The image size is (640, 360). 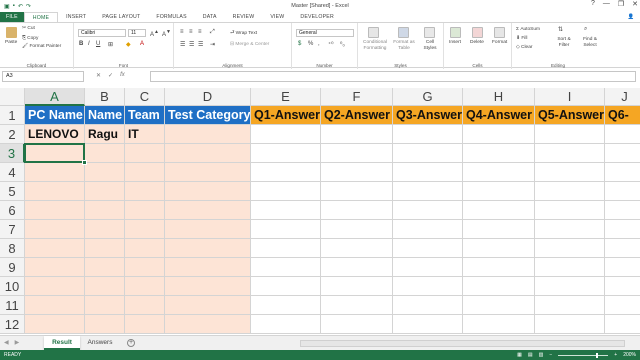 What do you see at coordinates (564, 43) in the screenshot?
I see `sort-filter-button: Sort & Filter` at bounding box center [564, 43].